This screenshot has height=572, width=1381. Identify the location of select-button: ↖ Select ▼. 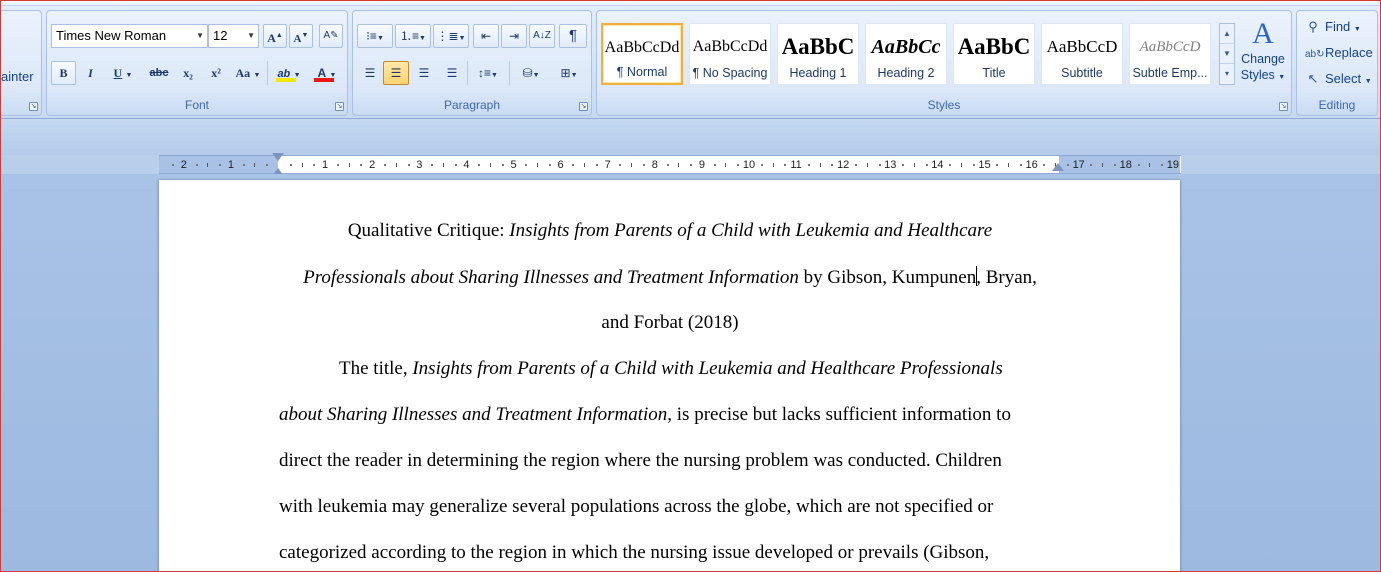
(1338, 79).